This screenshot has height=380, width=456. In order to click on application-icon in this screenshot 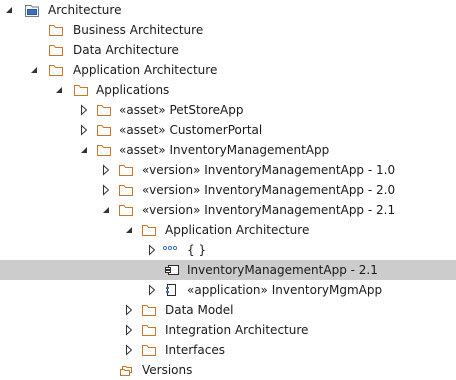, I will do `click(172, 290)`.